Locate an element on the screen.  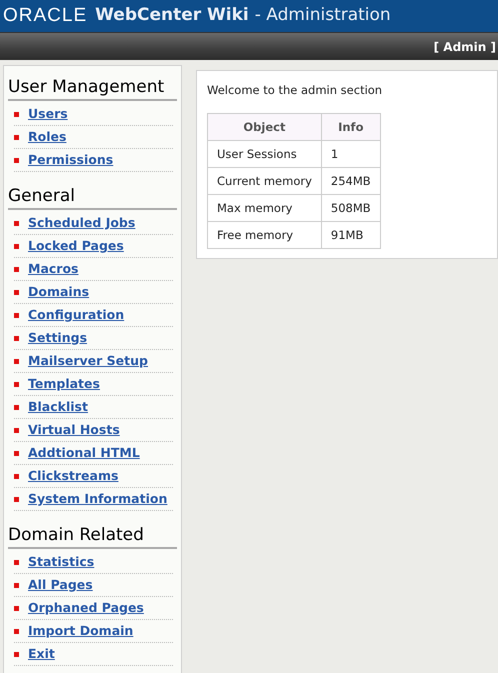
table-cell: User Sessions is located at coordinates (265, 154).